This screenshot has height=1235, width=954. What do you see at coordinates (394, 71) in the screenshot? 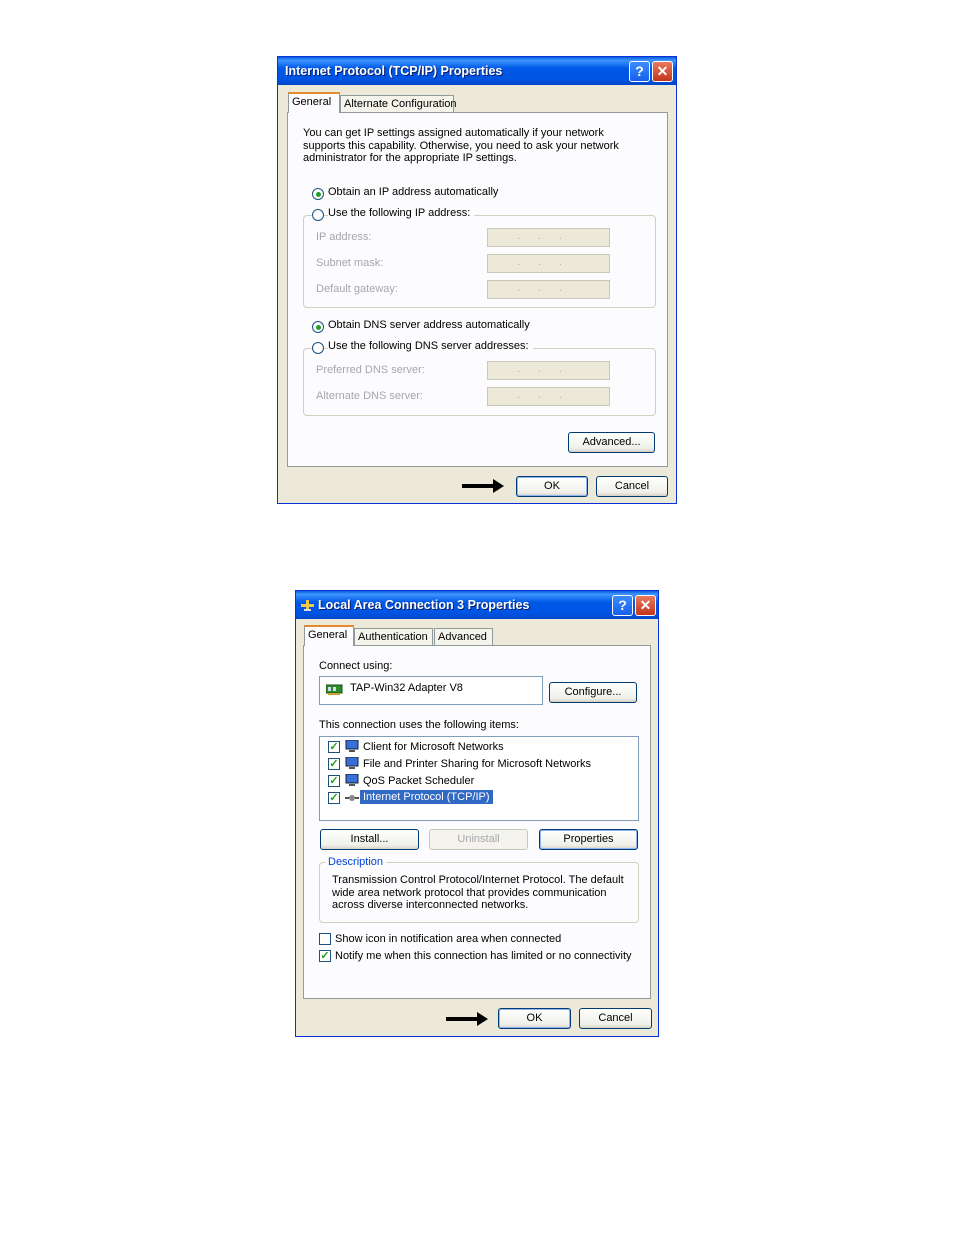
I see `tcpip-title: Internet Protocol (TCP/IP) Properties` at bounding box center [394, 71].